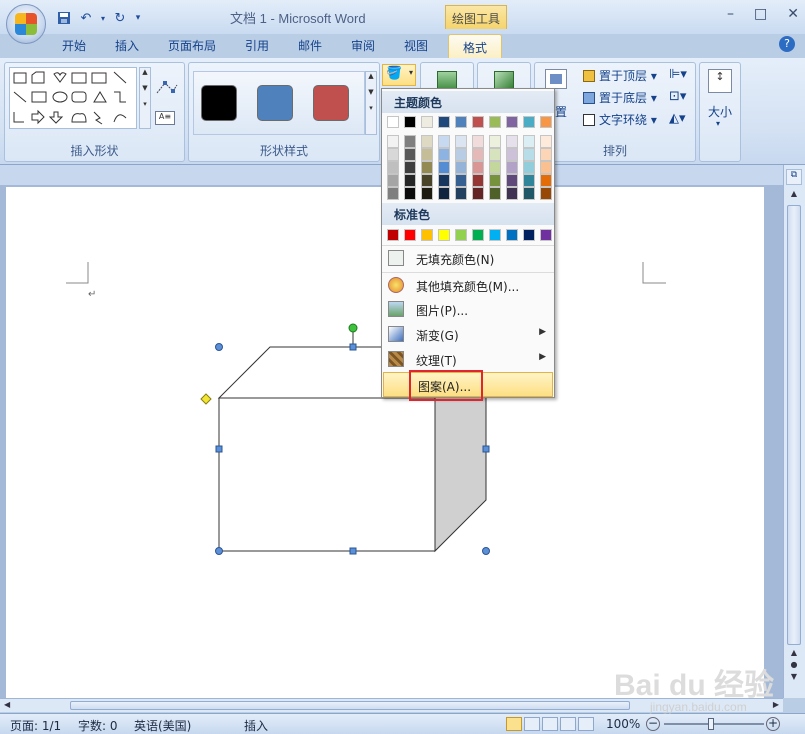 This screenshot has width=805, height=734. I want to click on gradient-item: 渐变(G) ▶, so click(468, 334).